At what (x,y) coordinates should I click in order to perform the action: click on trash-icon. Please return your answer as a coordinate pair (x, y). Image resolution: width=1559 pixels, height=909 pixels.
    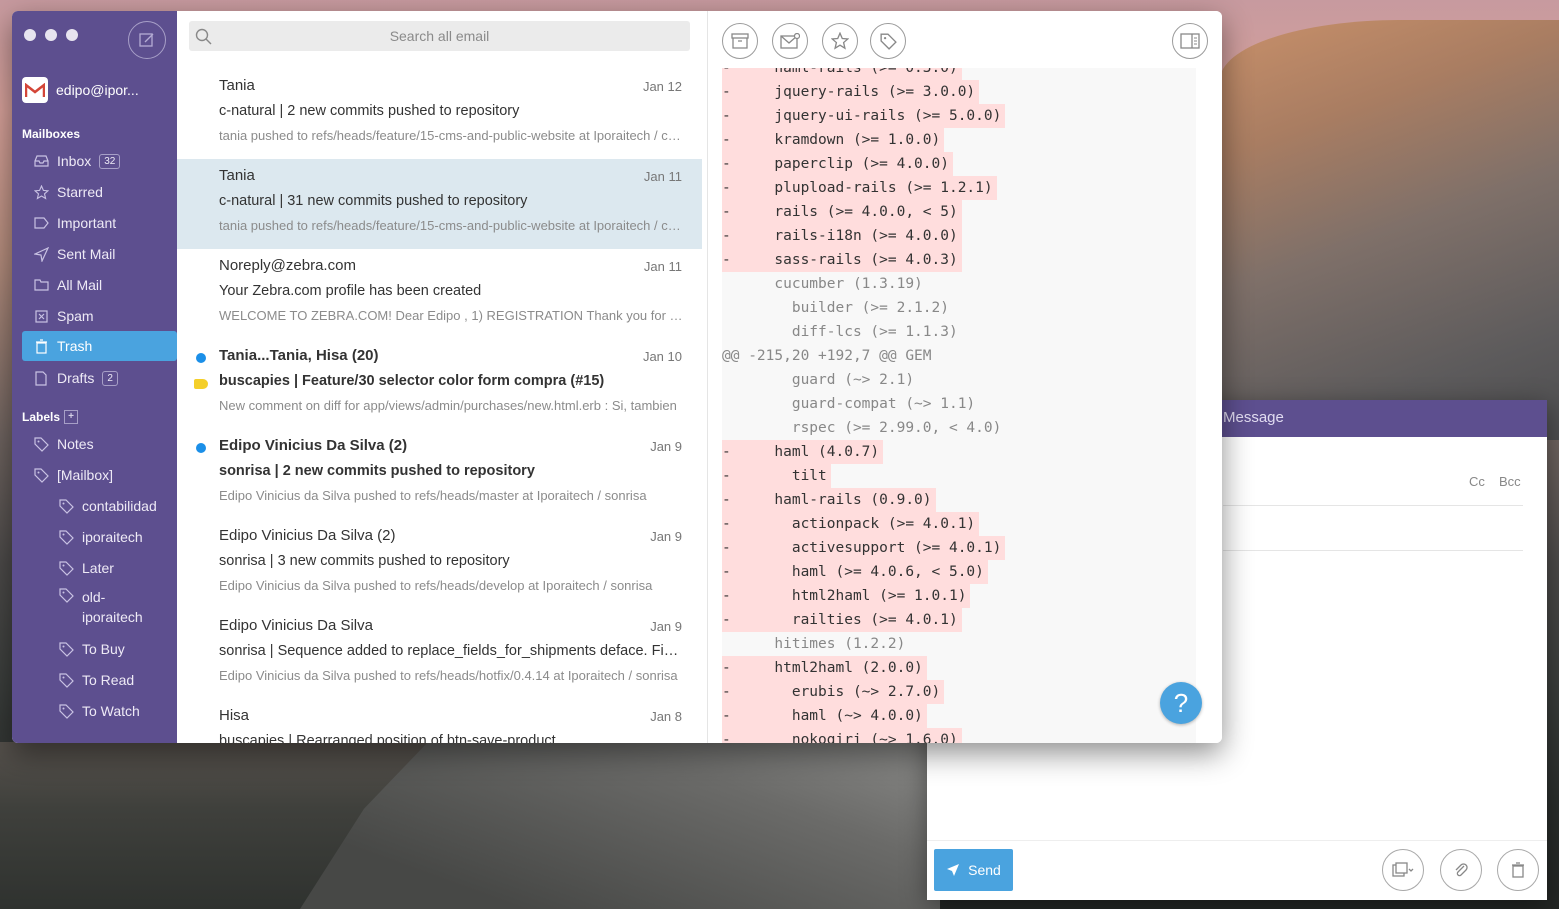
    Looking at the image, I should click on (41, 346).